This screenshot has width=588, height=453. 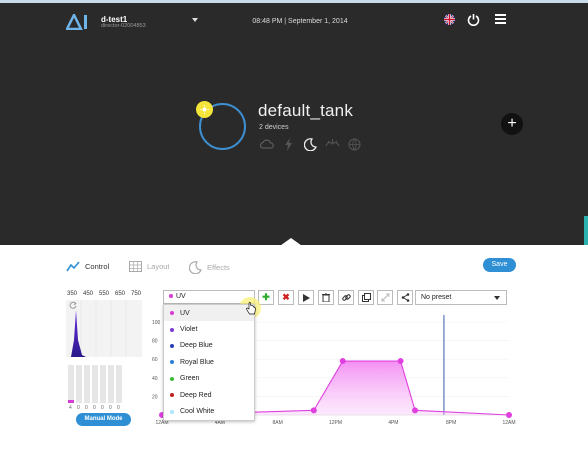 I want to click on channel-option: UV, so click(x=209, y=313).